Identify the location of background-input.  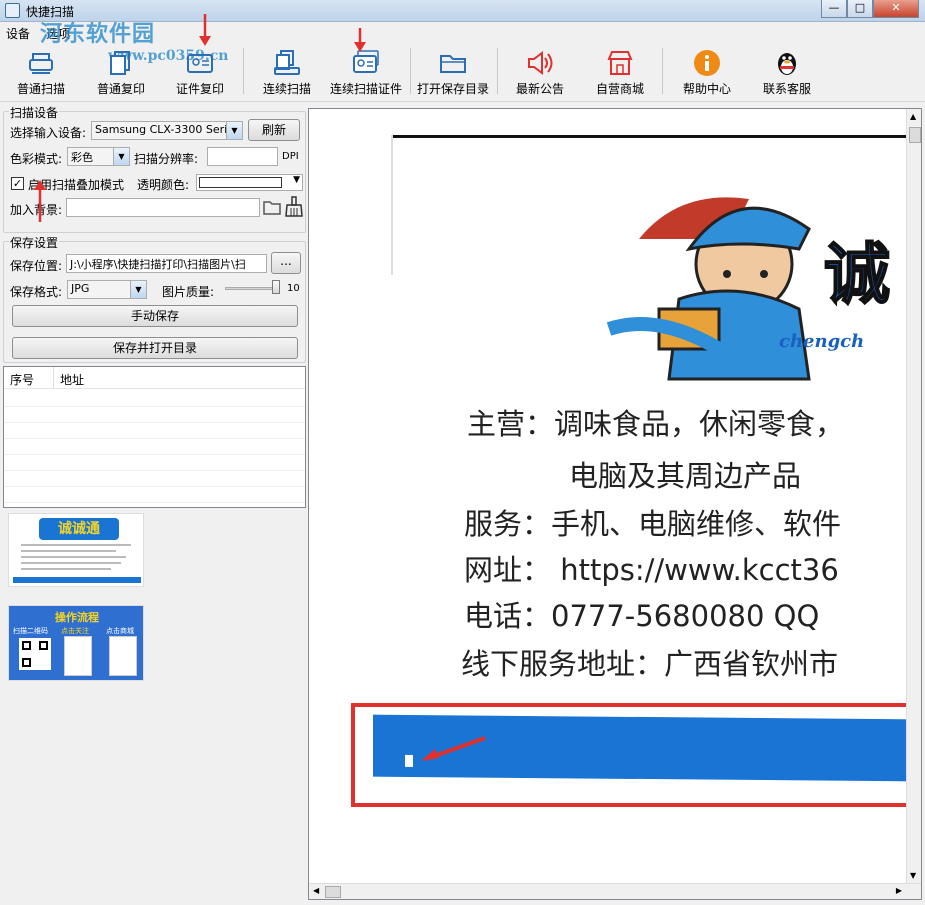
(163, 207).